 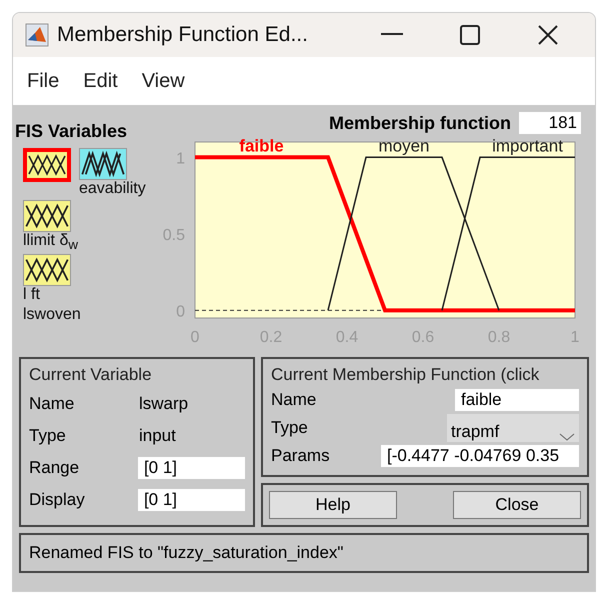 What do you see at coordinates (163, 404) in the screenshot?
I see `field-value: lswarp` at bounding box center [163, 404].